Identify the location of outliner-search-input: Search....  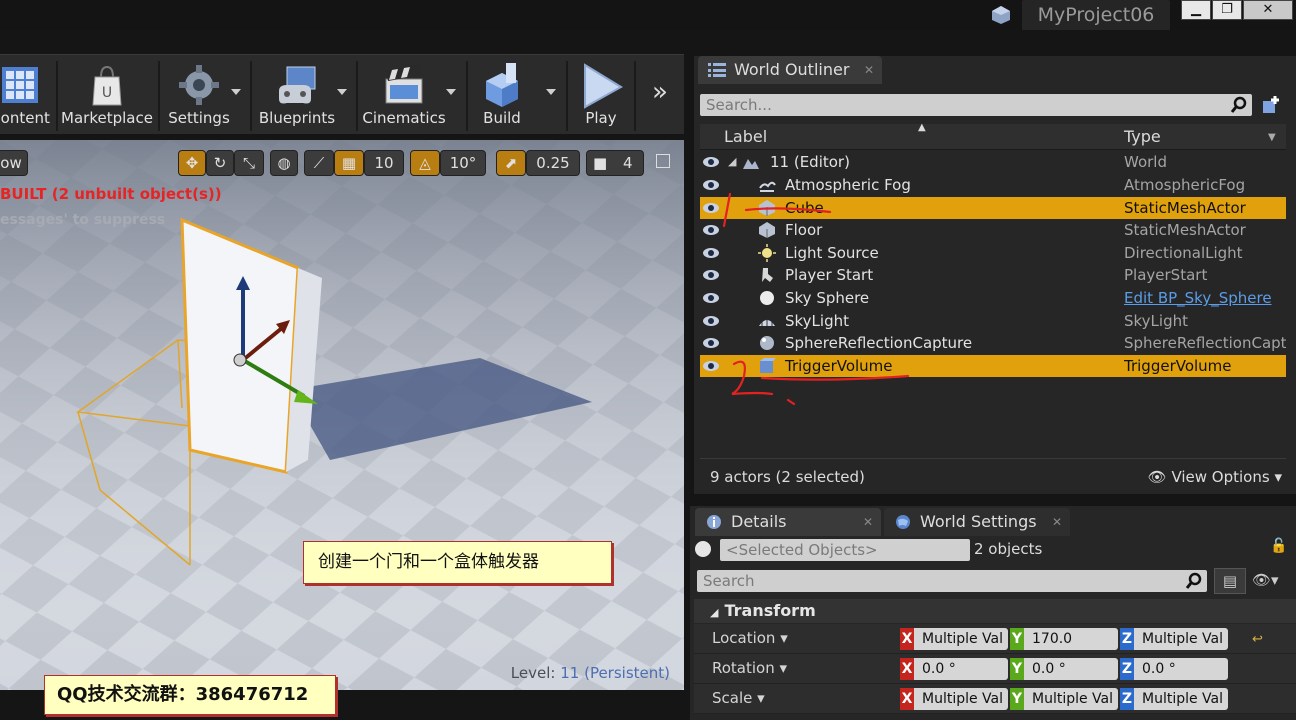
(976, 105).